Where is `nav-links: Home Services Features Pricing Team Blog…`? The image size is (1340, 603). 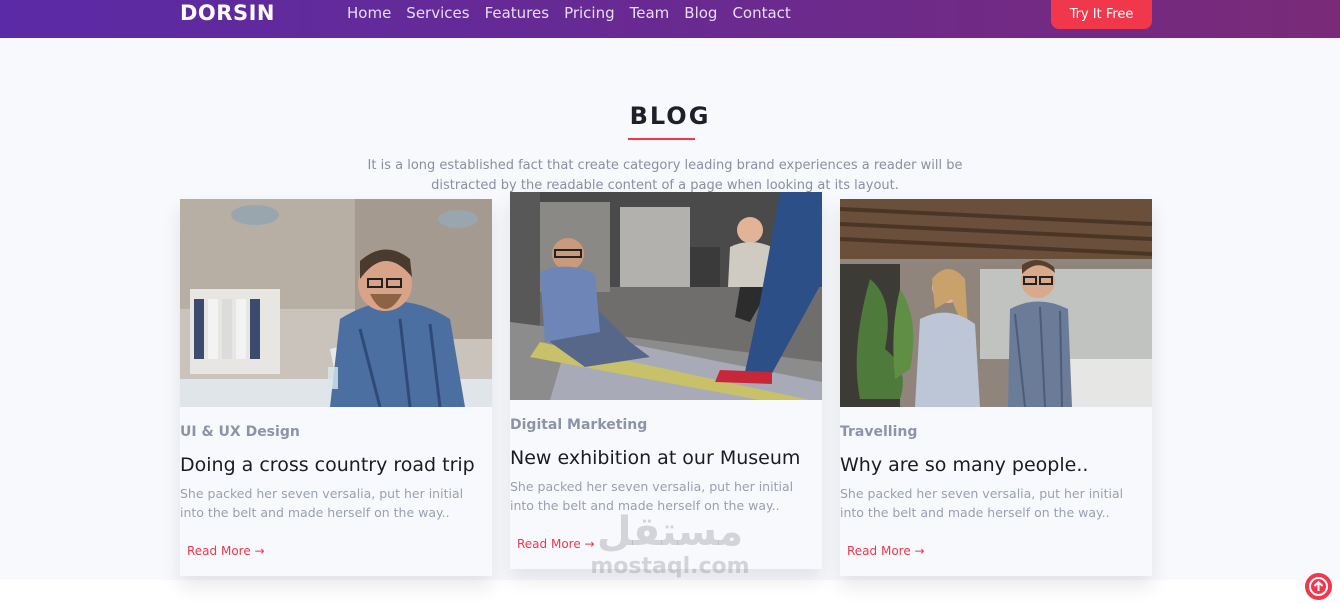
nav-links: Home Services Features Pricing Team Blog… is located at coordinates (576, 13).